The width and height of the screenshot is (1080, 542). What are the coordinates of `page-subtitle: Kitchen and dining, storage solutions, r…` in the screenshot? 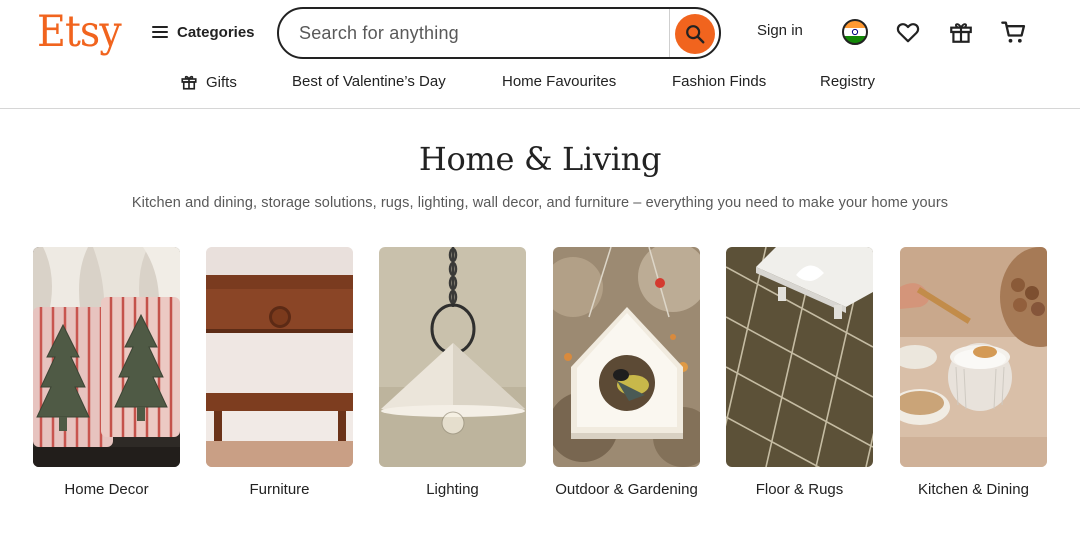 It's located at (540, 203).